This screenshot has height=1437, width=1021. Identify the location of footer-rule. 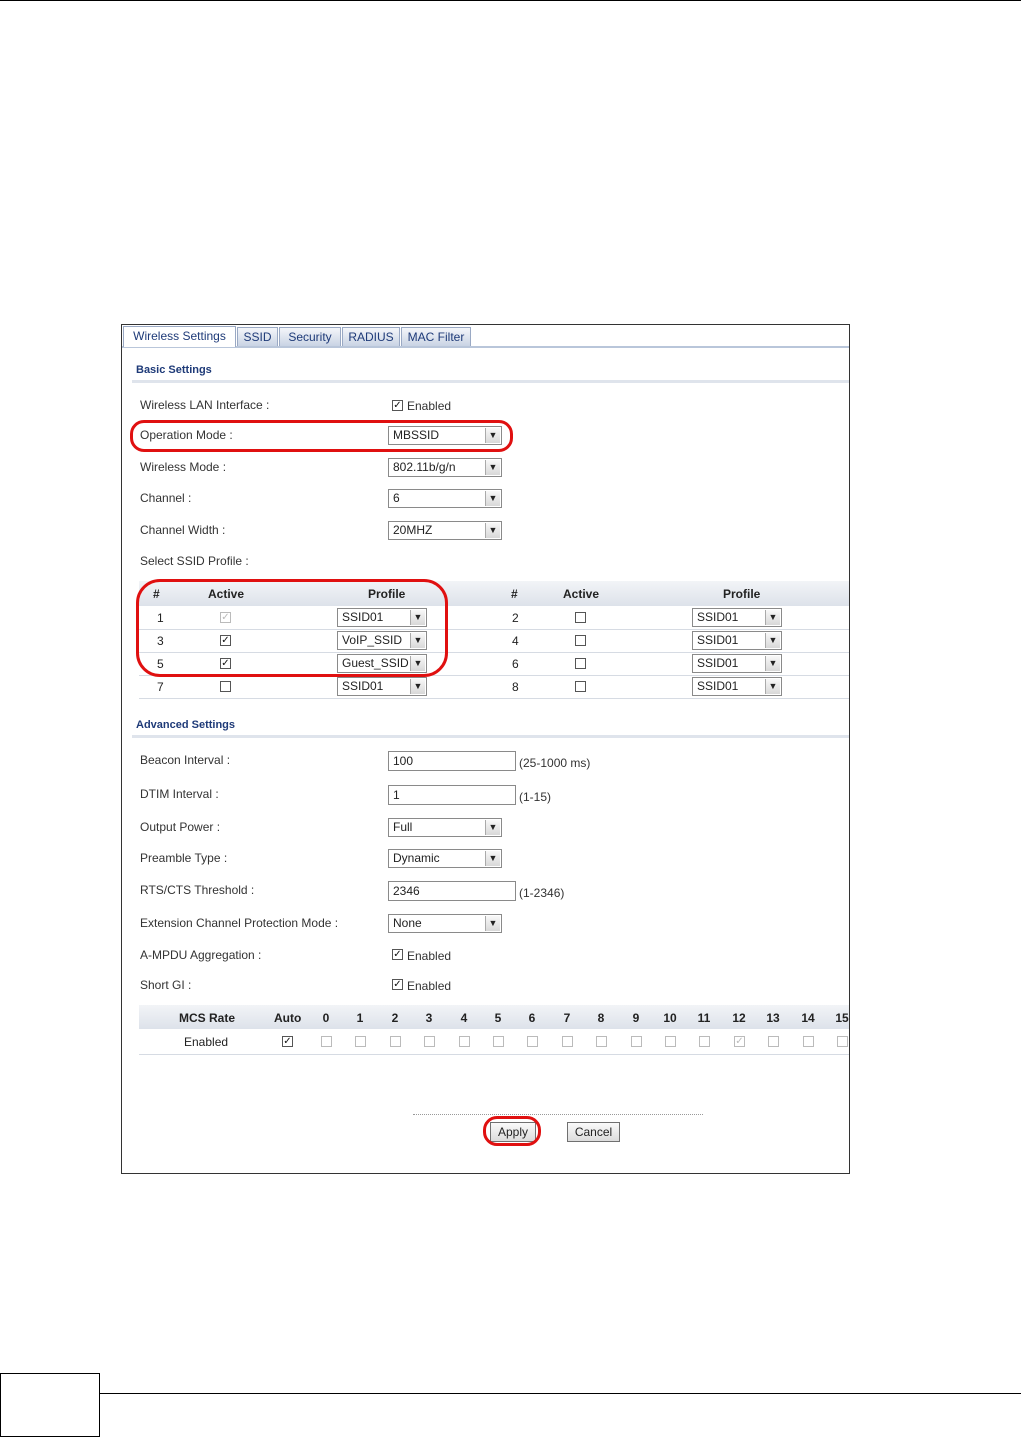
(560, 1393).